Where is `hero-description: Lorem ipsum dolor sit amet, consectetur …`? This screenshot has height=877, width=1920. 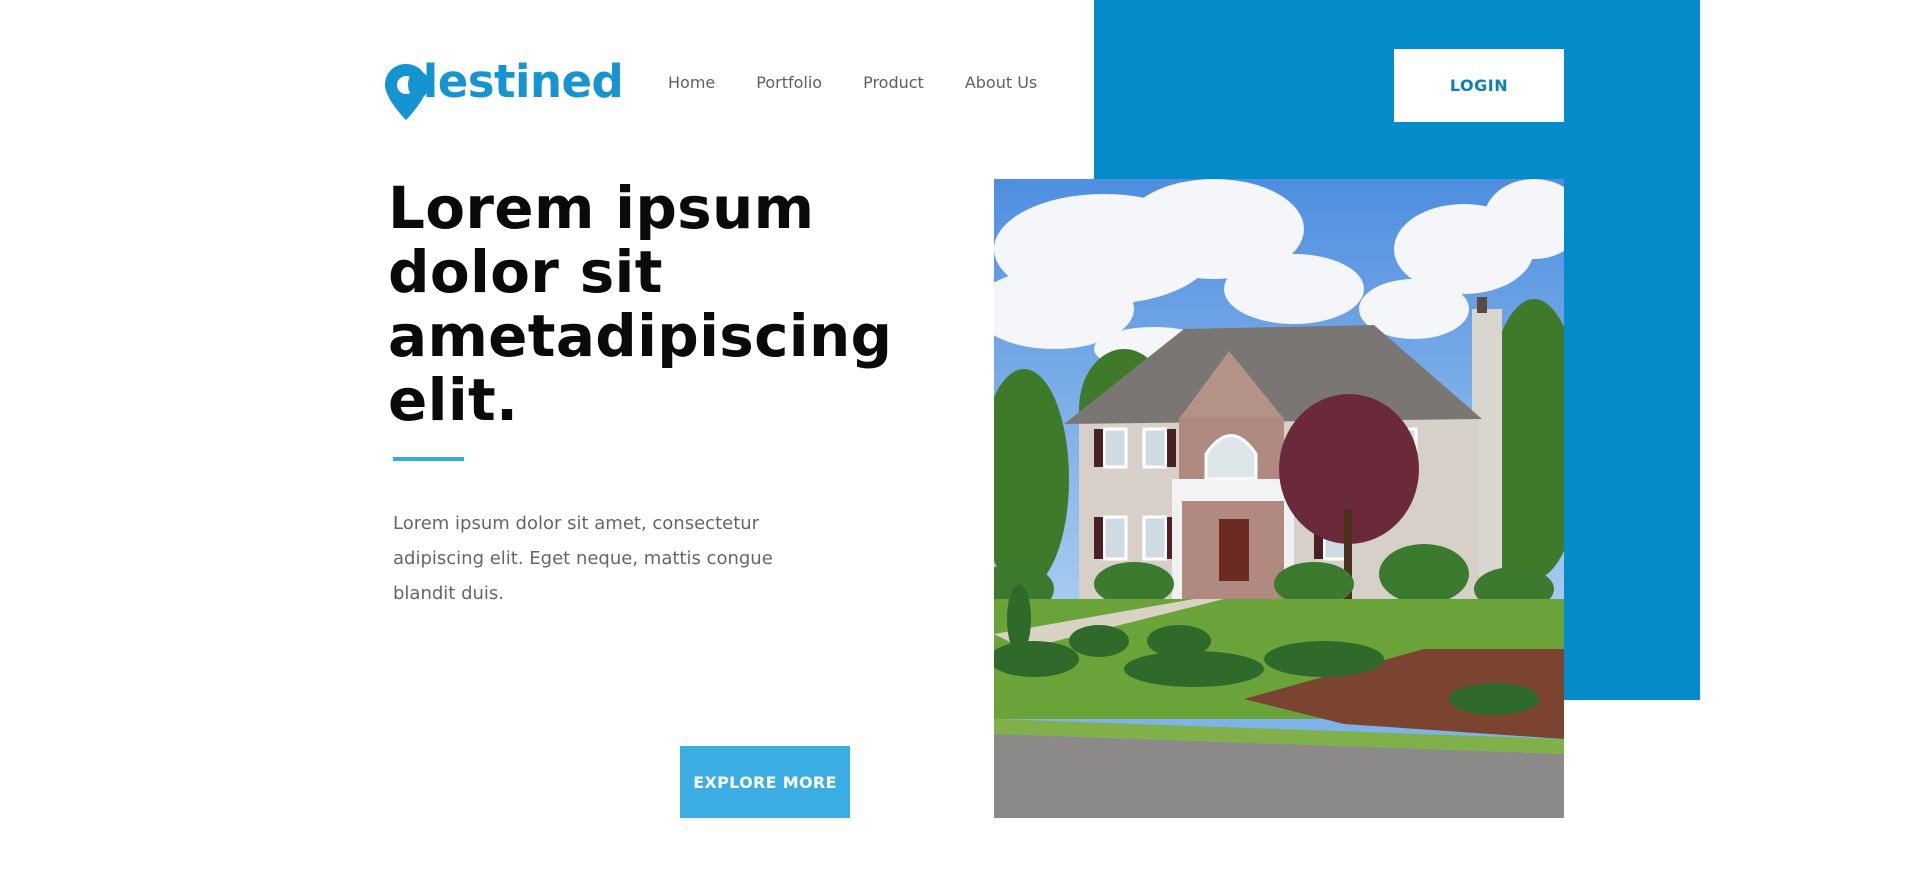 hero-description: Lorem ipsum dolor sit amet, consectetur … is located at coordinates (583, 558).